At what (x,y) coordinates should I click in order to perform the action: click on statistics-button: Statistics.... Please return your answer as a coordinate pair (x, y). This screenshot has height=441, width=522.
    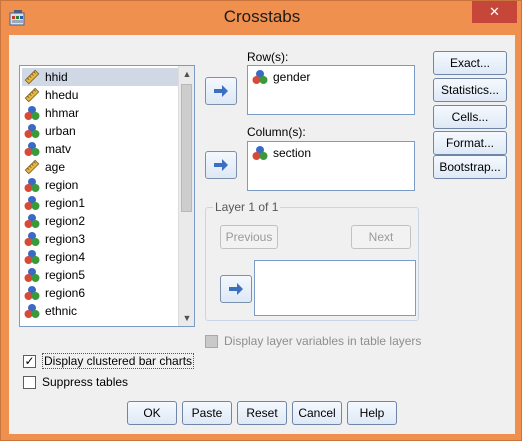
    Looking at the image, I should click on (470, 90).